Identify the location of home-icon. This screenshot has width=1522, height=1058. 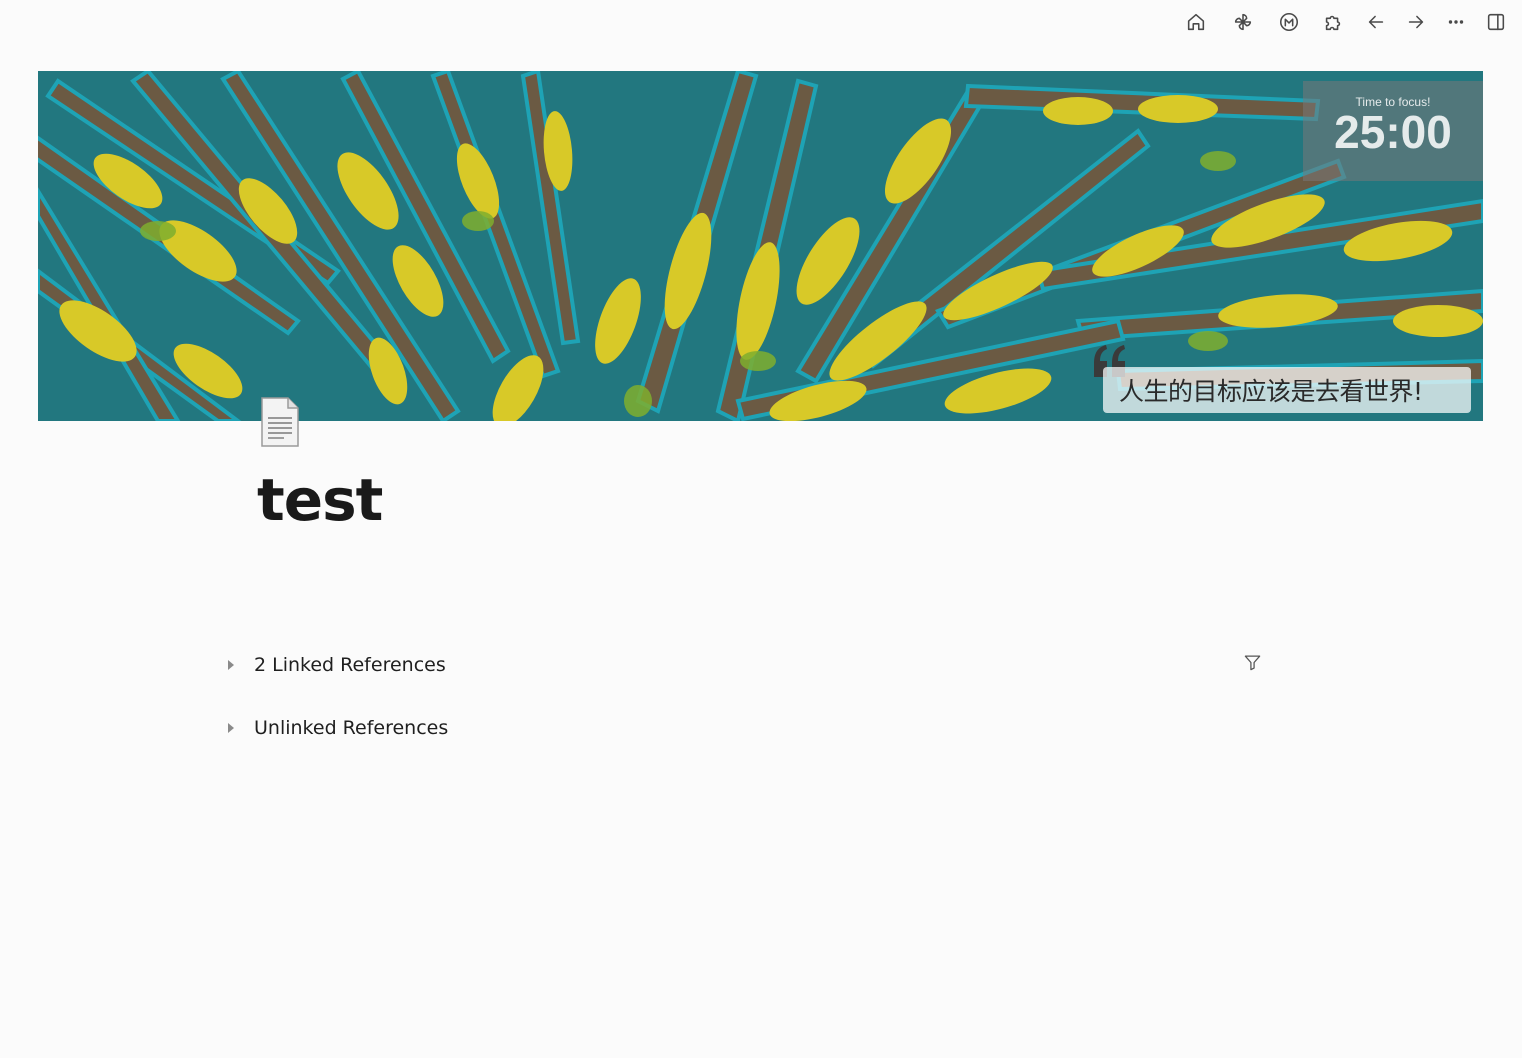
(1196, 22).